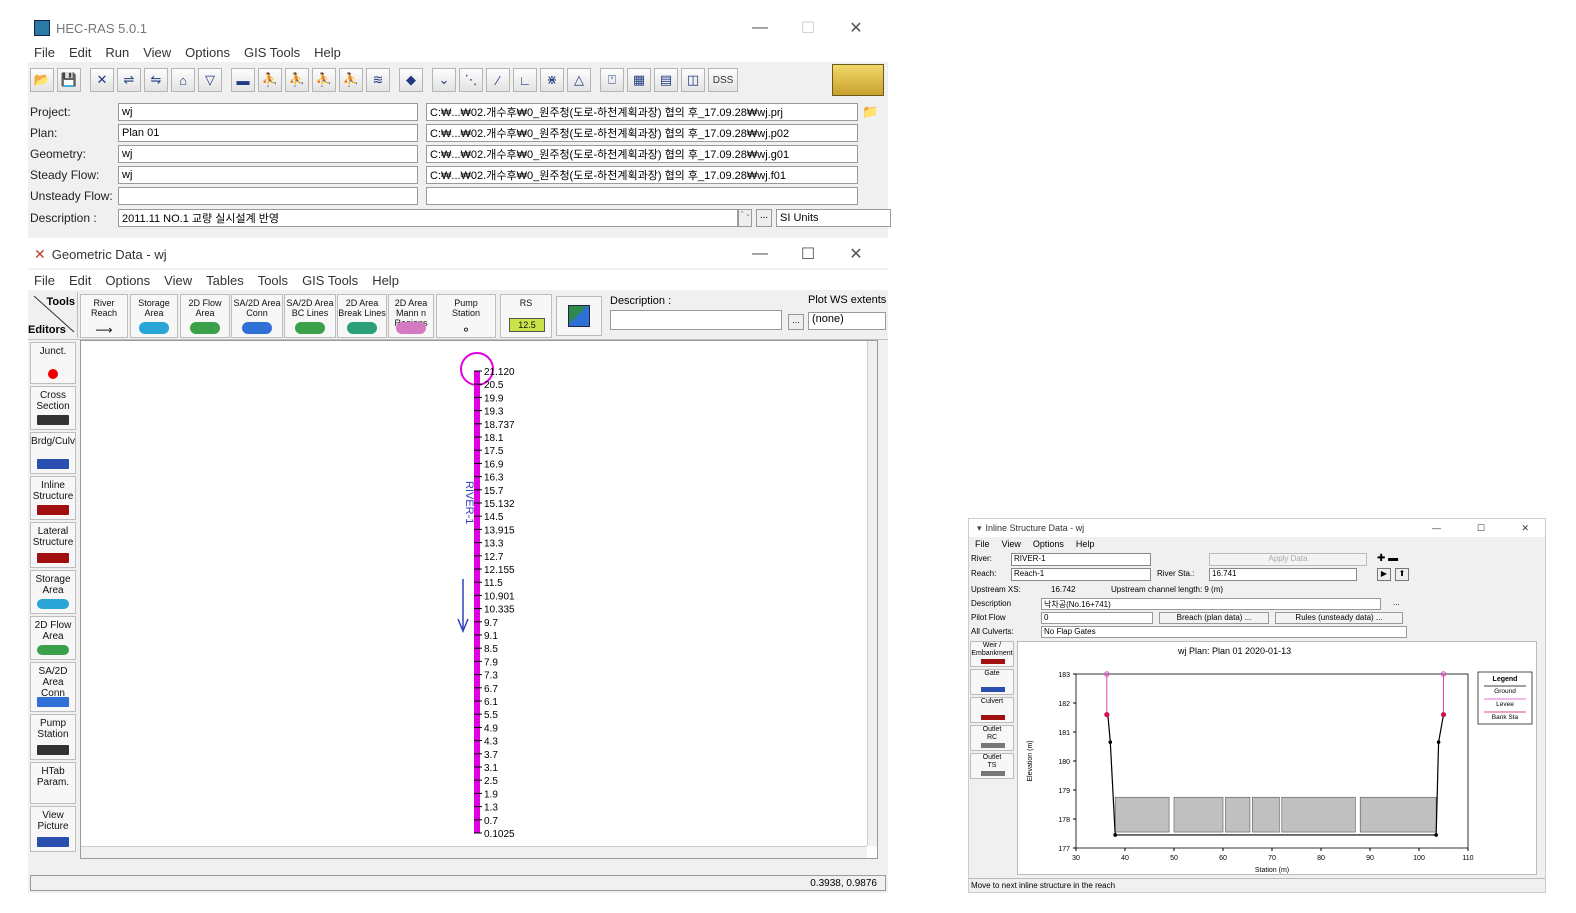 The height and width of the screenshot is (913, 1576). Describe the element at coordinates (411, 316) in the screenshot. I see `2d-mann-regions-tool-button: 2D Area Mann n Regions` at that location.